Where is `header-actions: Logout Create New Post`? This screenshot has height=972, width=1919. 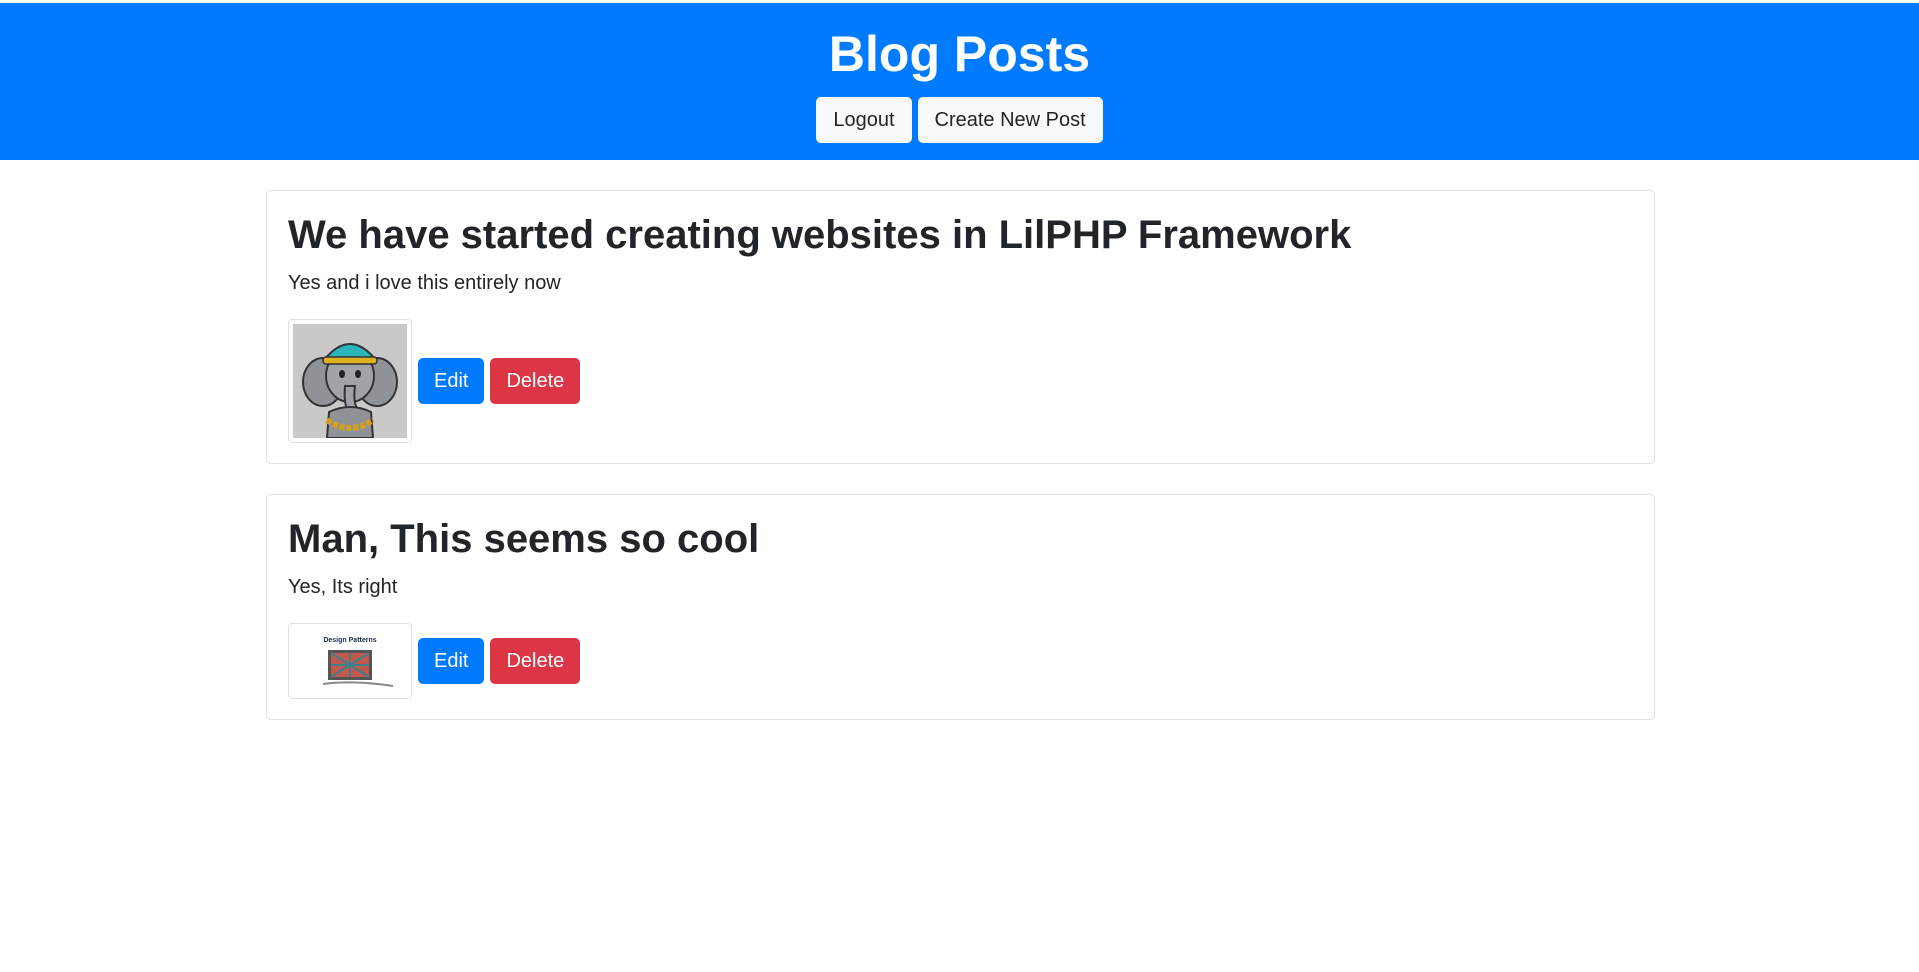
header-actions: Logout Create New Post is located at coordinates (959, 120).